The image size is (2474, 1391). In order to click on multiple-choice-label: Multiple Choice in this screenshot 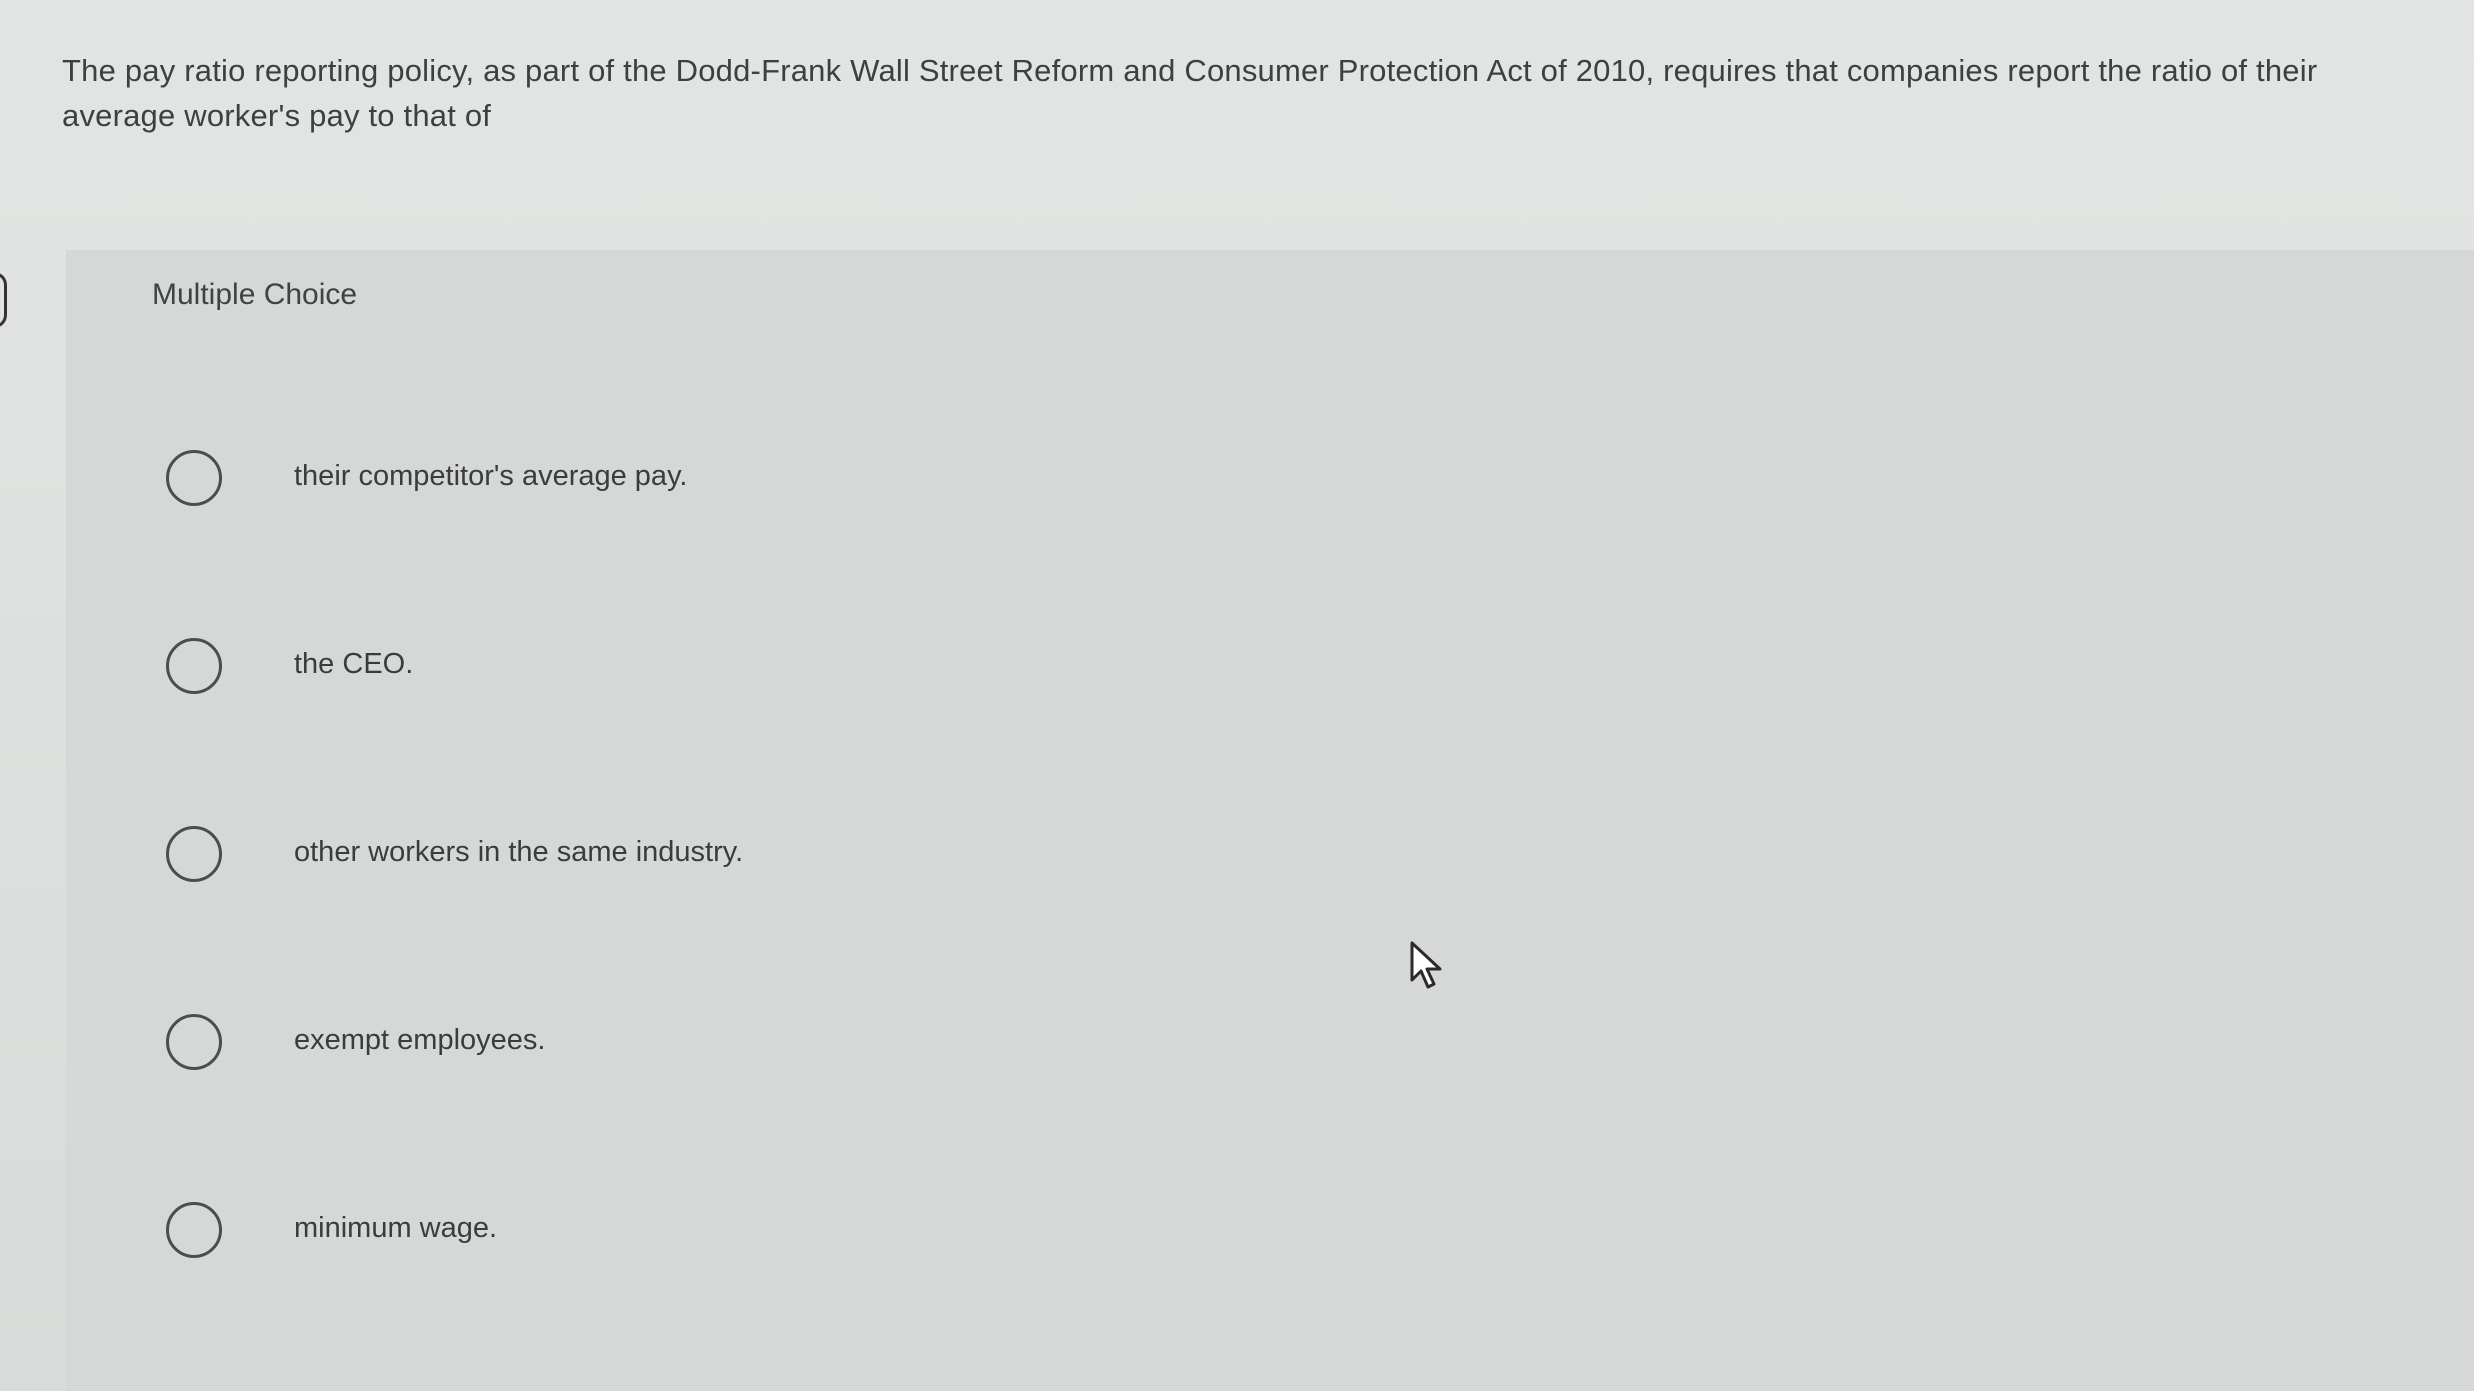, I will do `click(255, 294)`.